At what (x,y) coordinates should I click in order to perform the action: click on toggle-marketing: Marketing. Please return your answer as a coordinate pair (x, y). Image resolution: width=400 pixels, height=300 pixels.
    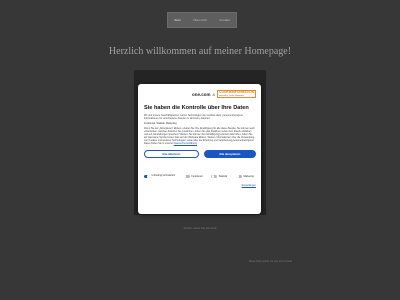
    Looking at the image, I should click on (244, 176).